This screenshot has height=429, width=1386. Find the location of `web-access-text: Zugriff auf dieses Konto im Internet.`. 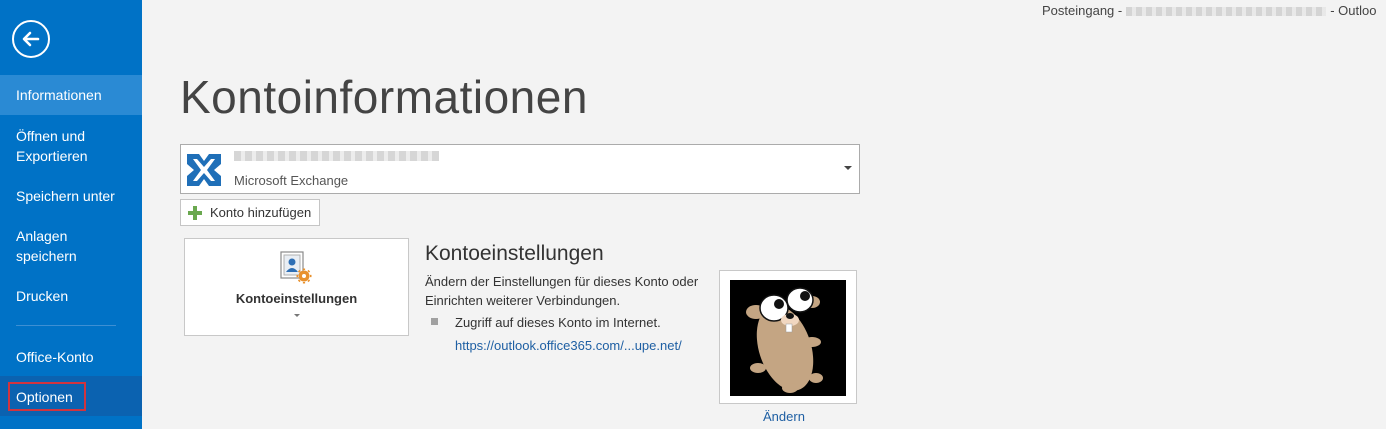

web-access-text: Zugriff auf dieses Konto im Internet. is located at coordinates (558, 322).